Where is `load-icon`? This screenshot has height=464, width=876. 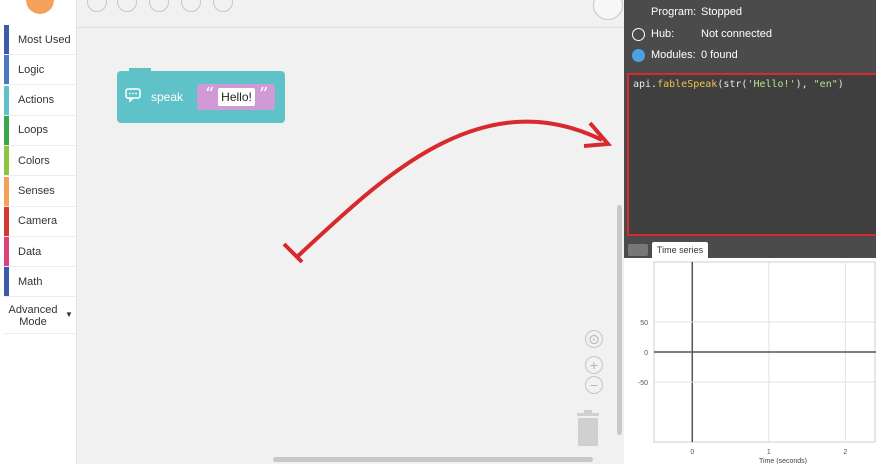
load-icon is located at coordinates (191, 6).